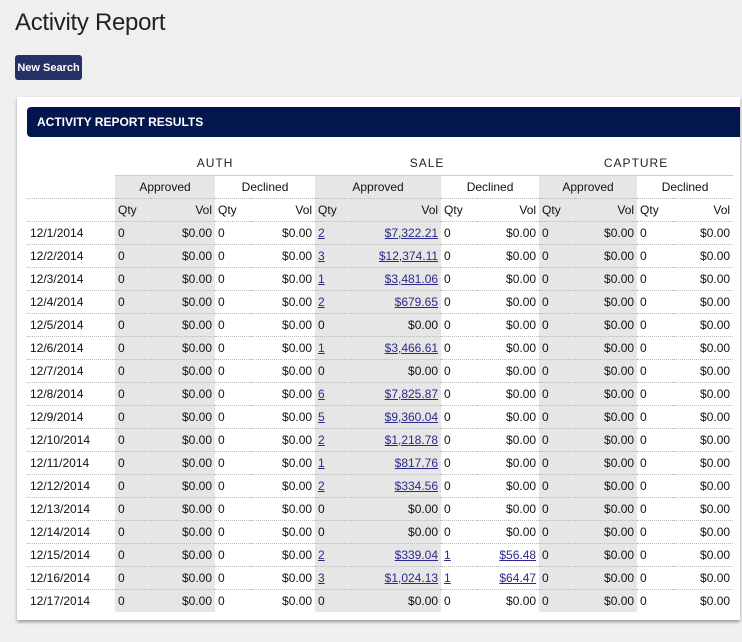 The width and height of the screenshot is (742, 642). What do you see at coordinates (411, 578) in the screenshot?
I see `vol-link: $1,024.13` at bounding box center [411, 578].